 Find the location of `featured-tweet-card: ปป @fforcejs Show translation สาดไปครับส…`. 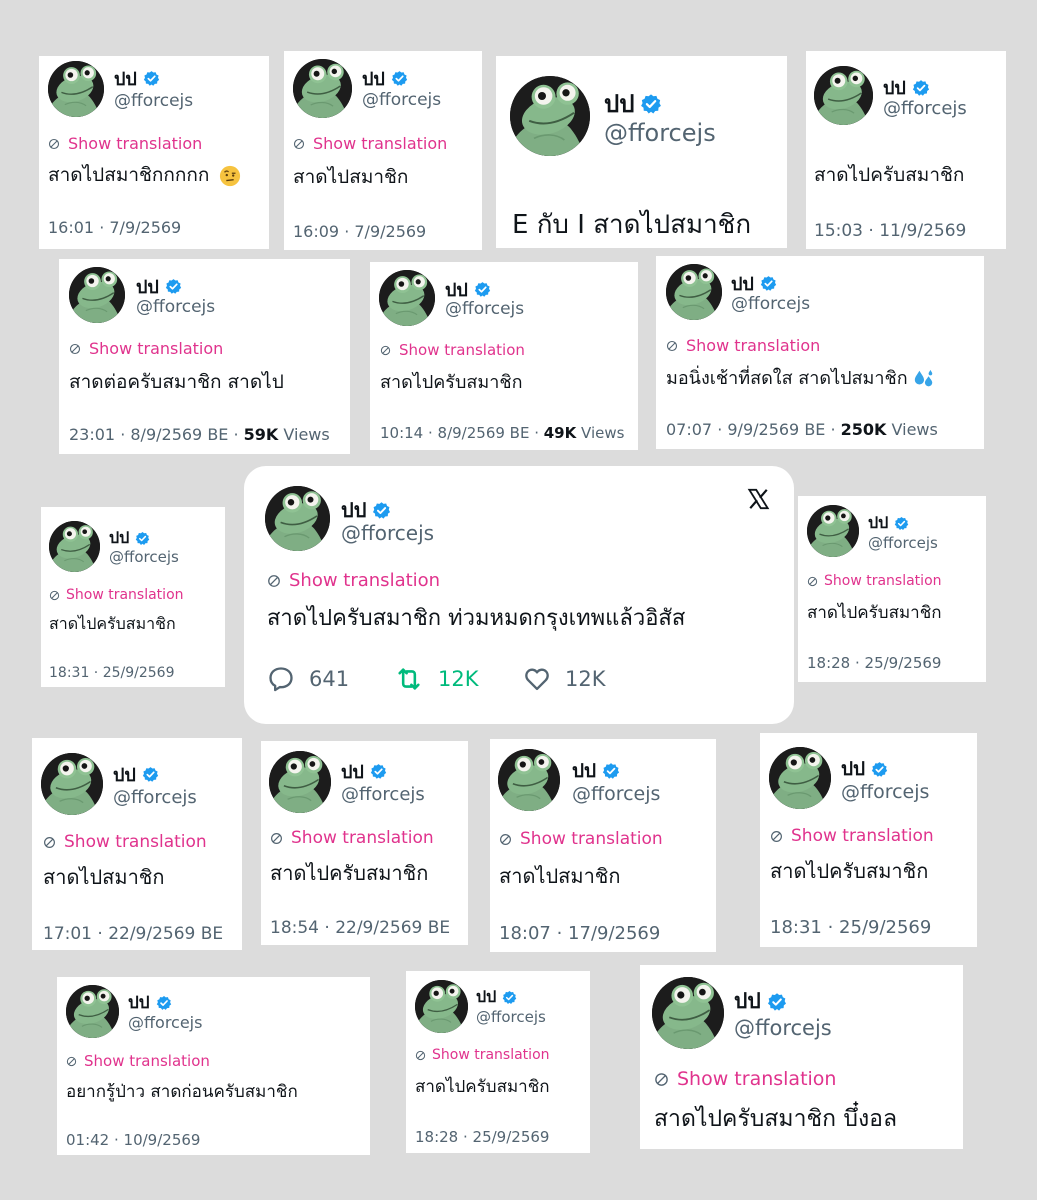

featured-tweet-card: ปป @fforcejs Show translation สาดไปครับส… is located at coordinates (519, 595).